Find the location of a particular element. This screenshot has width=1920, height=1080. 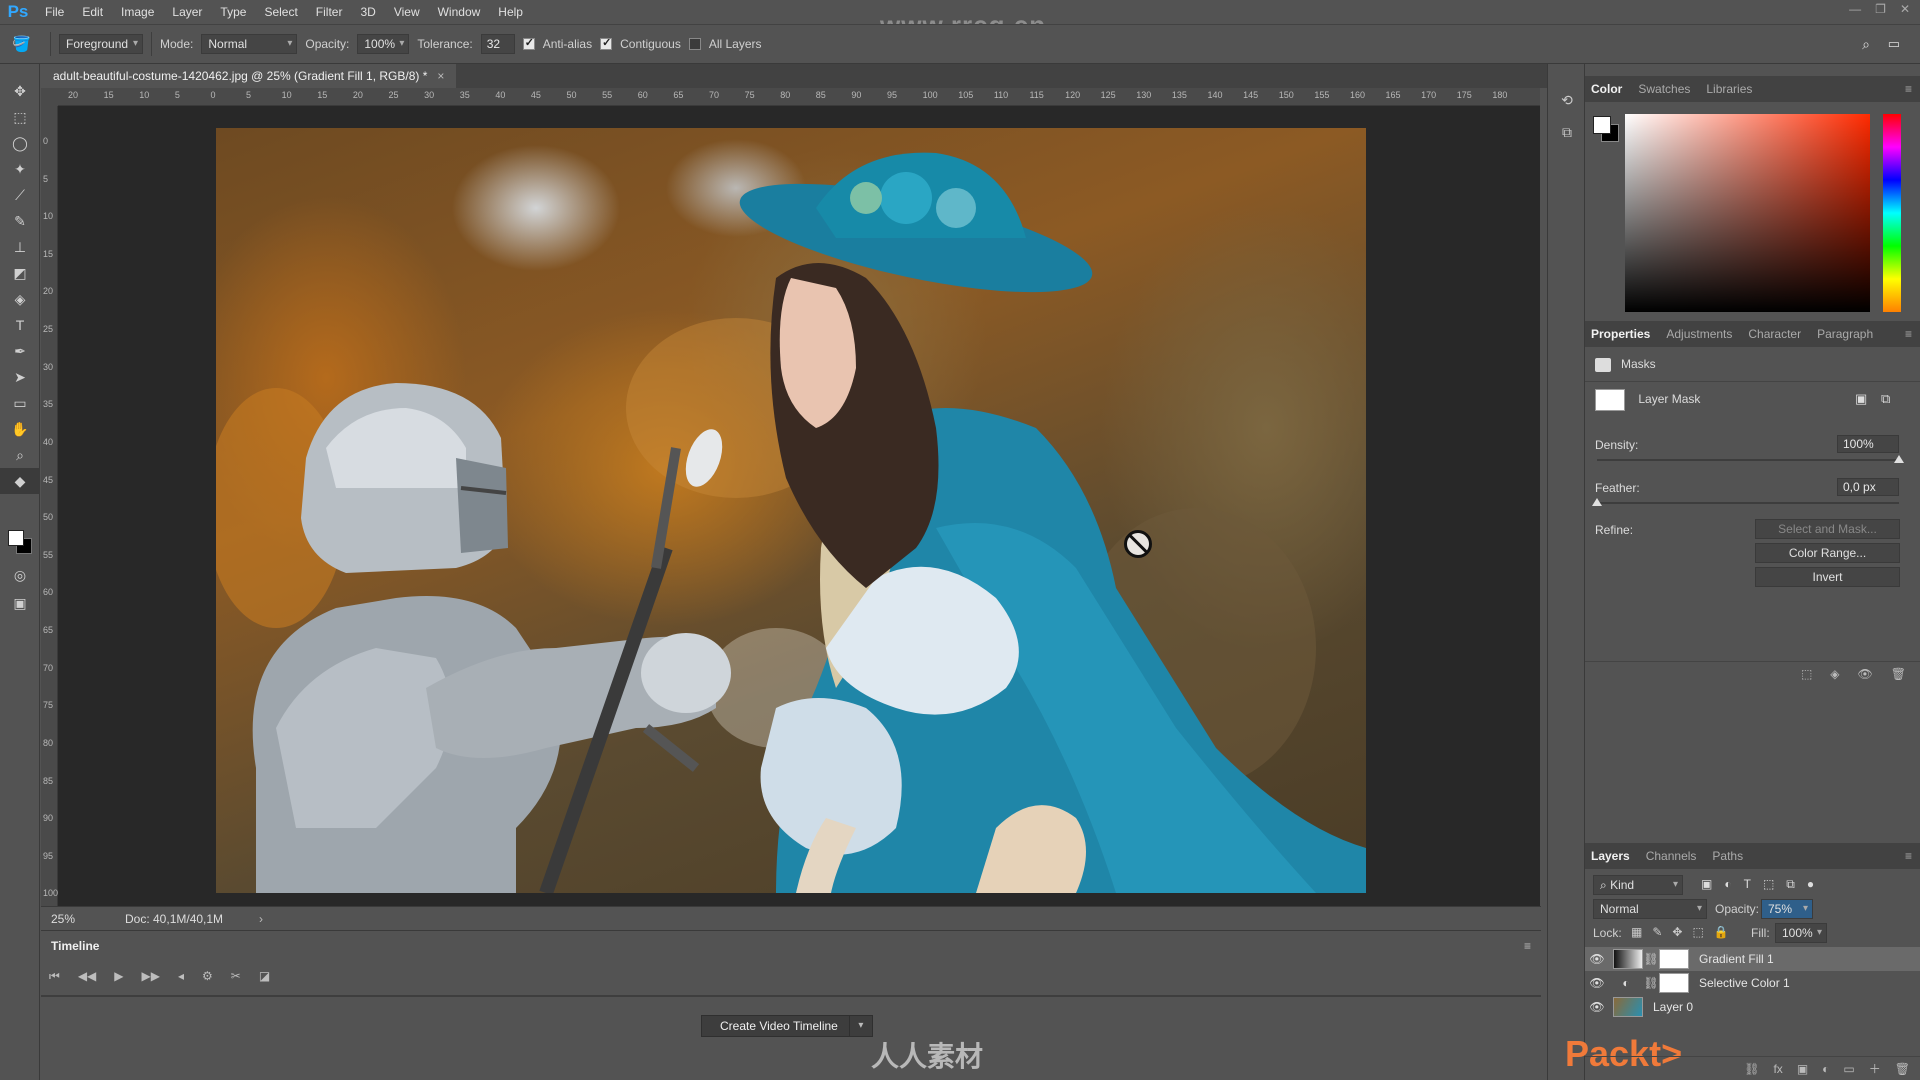

close-tab-icon: × is located at coordinates (440, 76).